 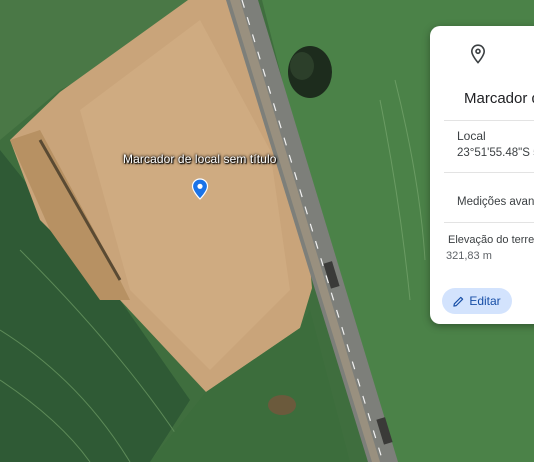 I want to click on pencil-icon, so click(x=458, y=301).